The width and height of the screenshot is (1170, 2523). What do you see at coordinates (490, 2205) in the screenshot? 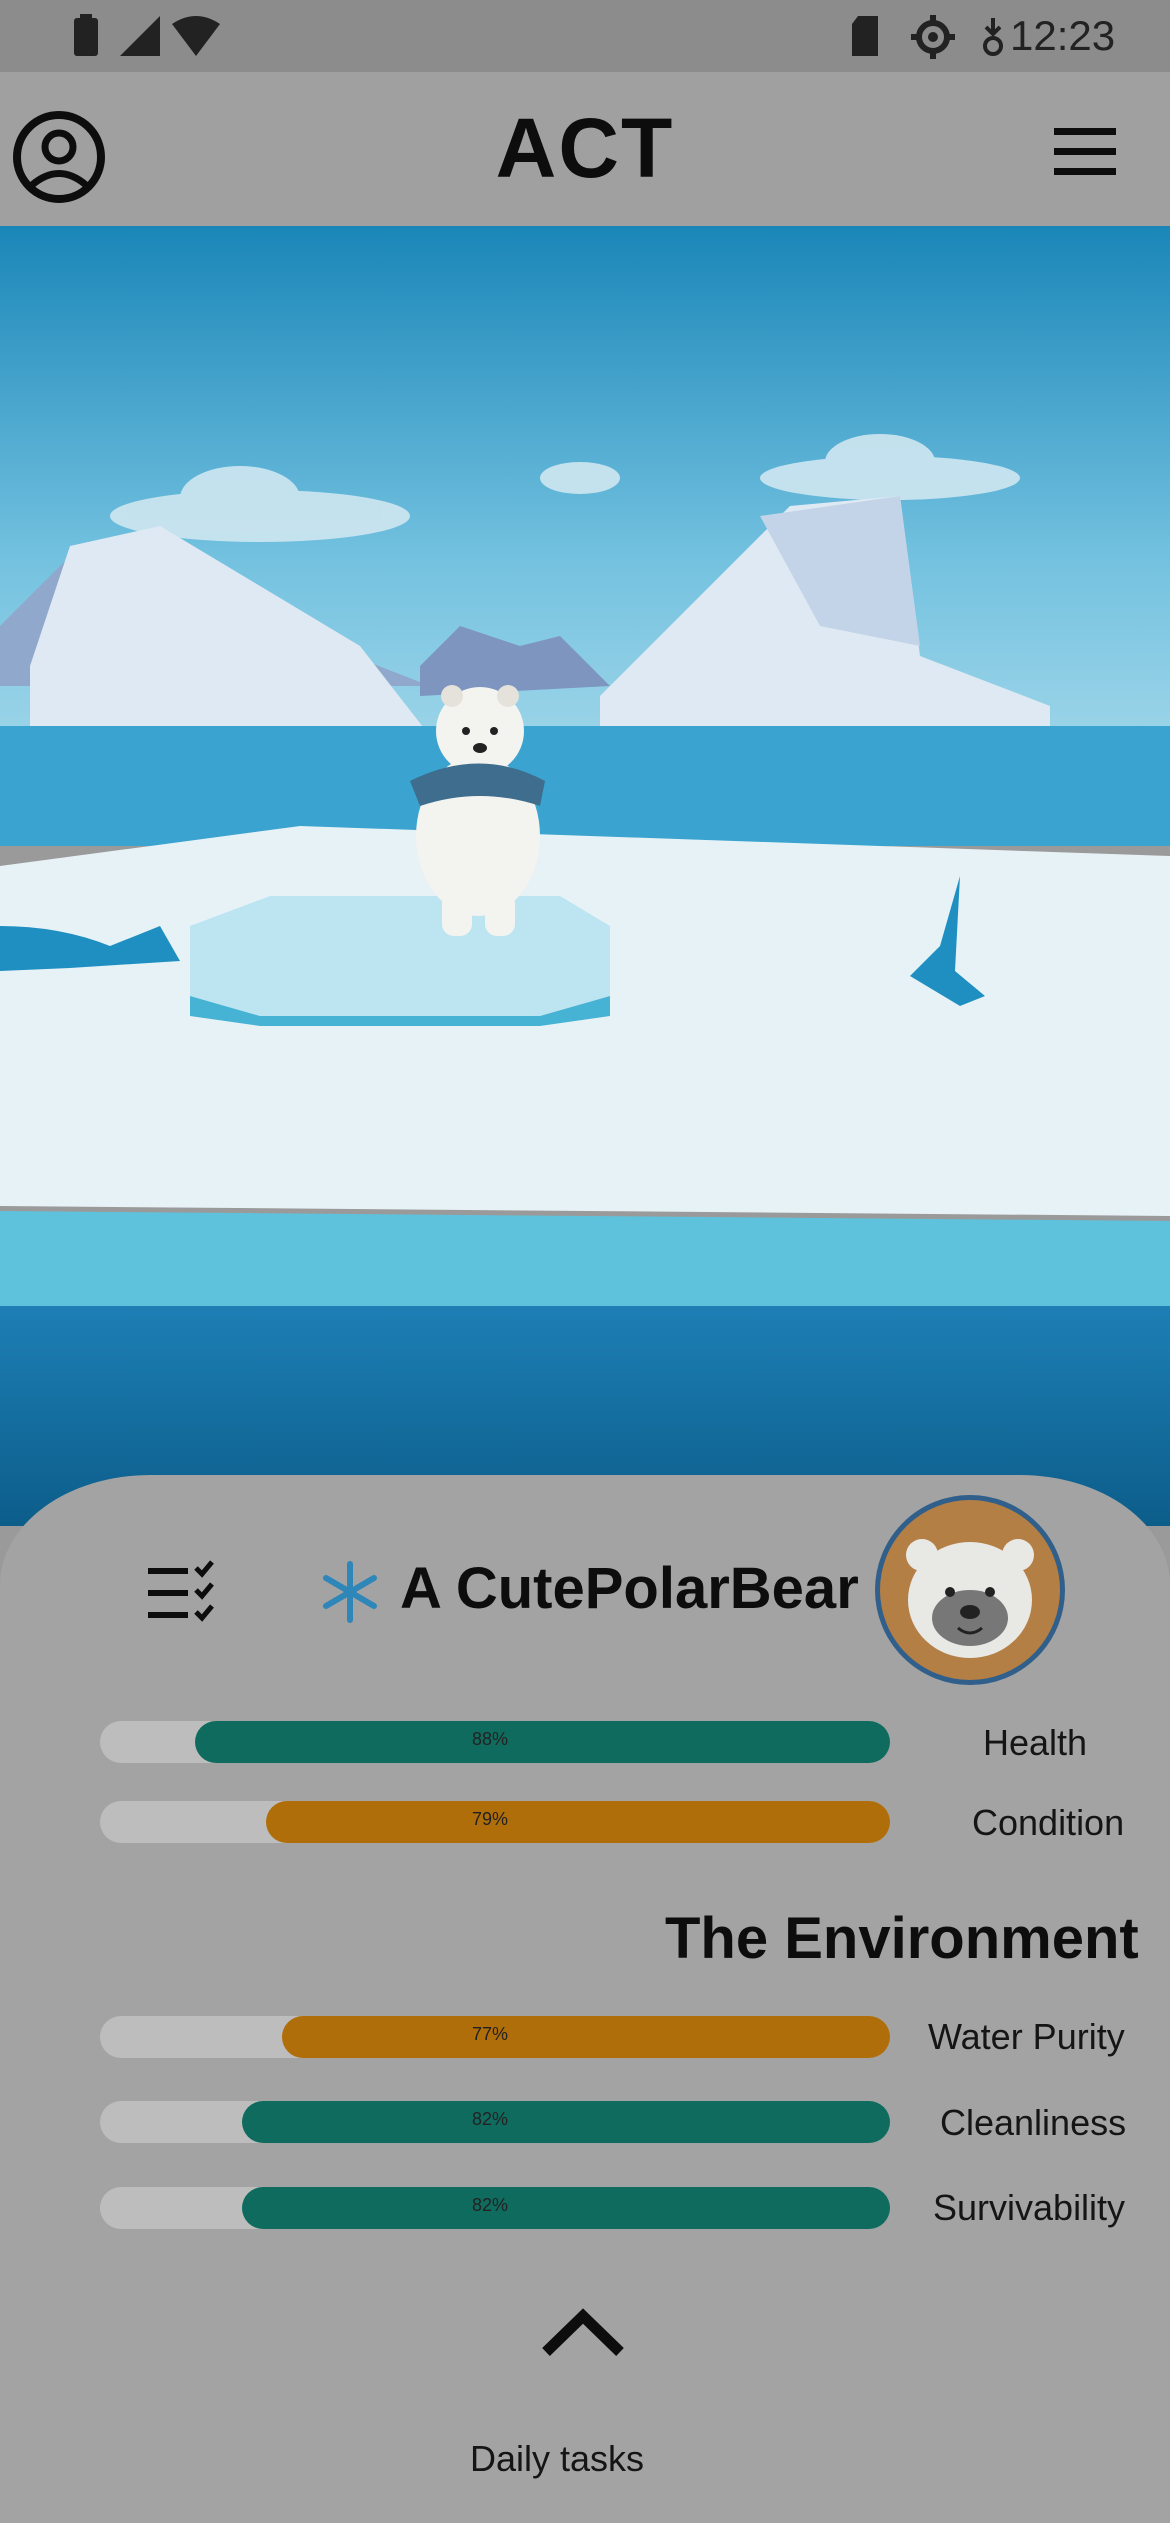
I see `survivability-value: 82%` at bounding box center [490, 2205].